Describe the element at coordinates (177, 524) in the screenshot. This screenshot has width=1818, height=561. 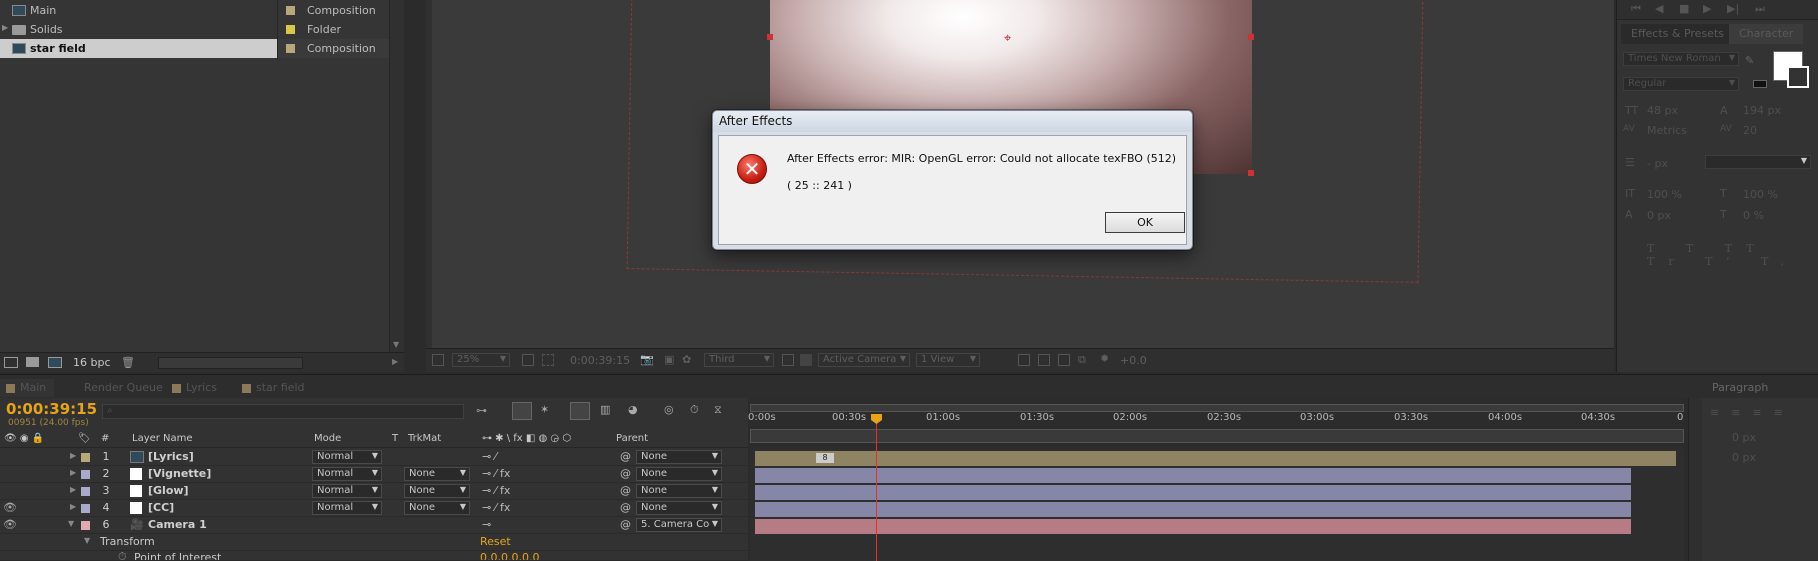
I see `layer-name: Camera 1` at that location.